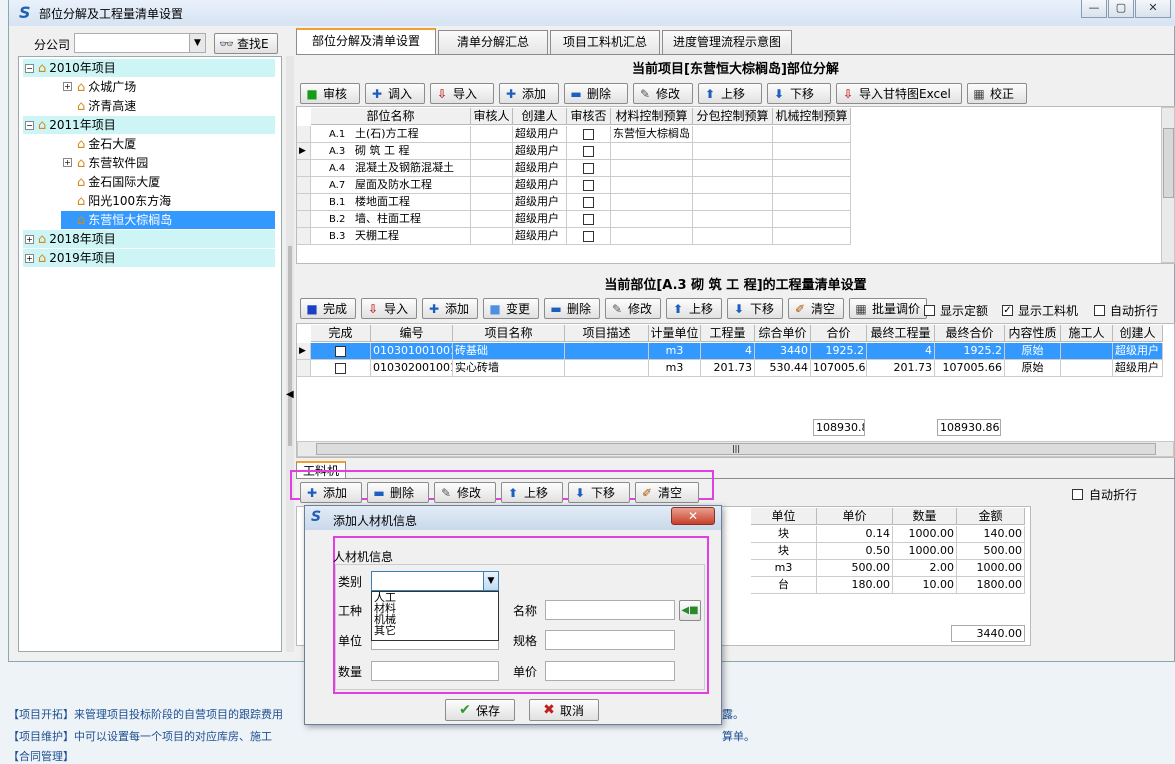 Image resolution: width=1175 pixels, height=764 pixels. I want to click on minimize-button: —, so click(1094, 9).